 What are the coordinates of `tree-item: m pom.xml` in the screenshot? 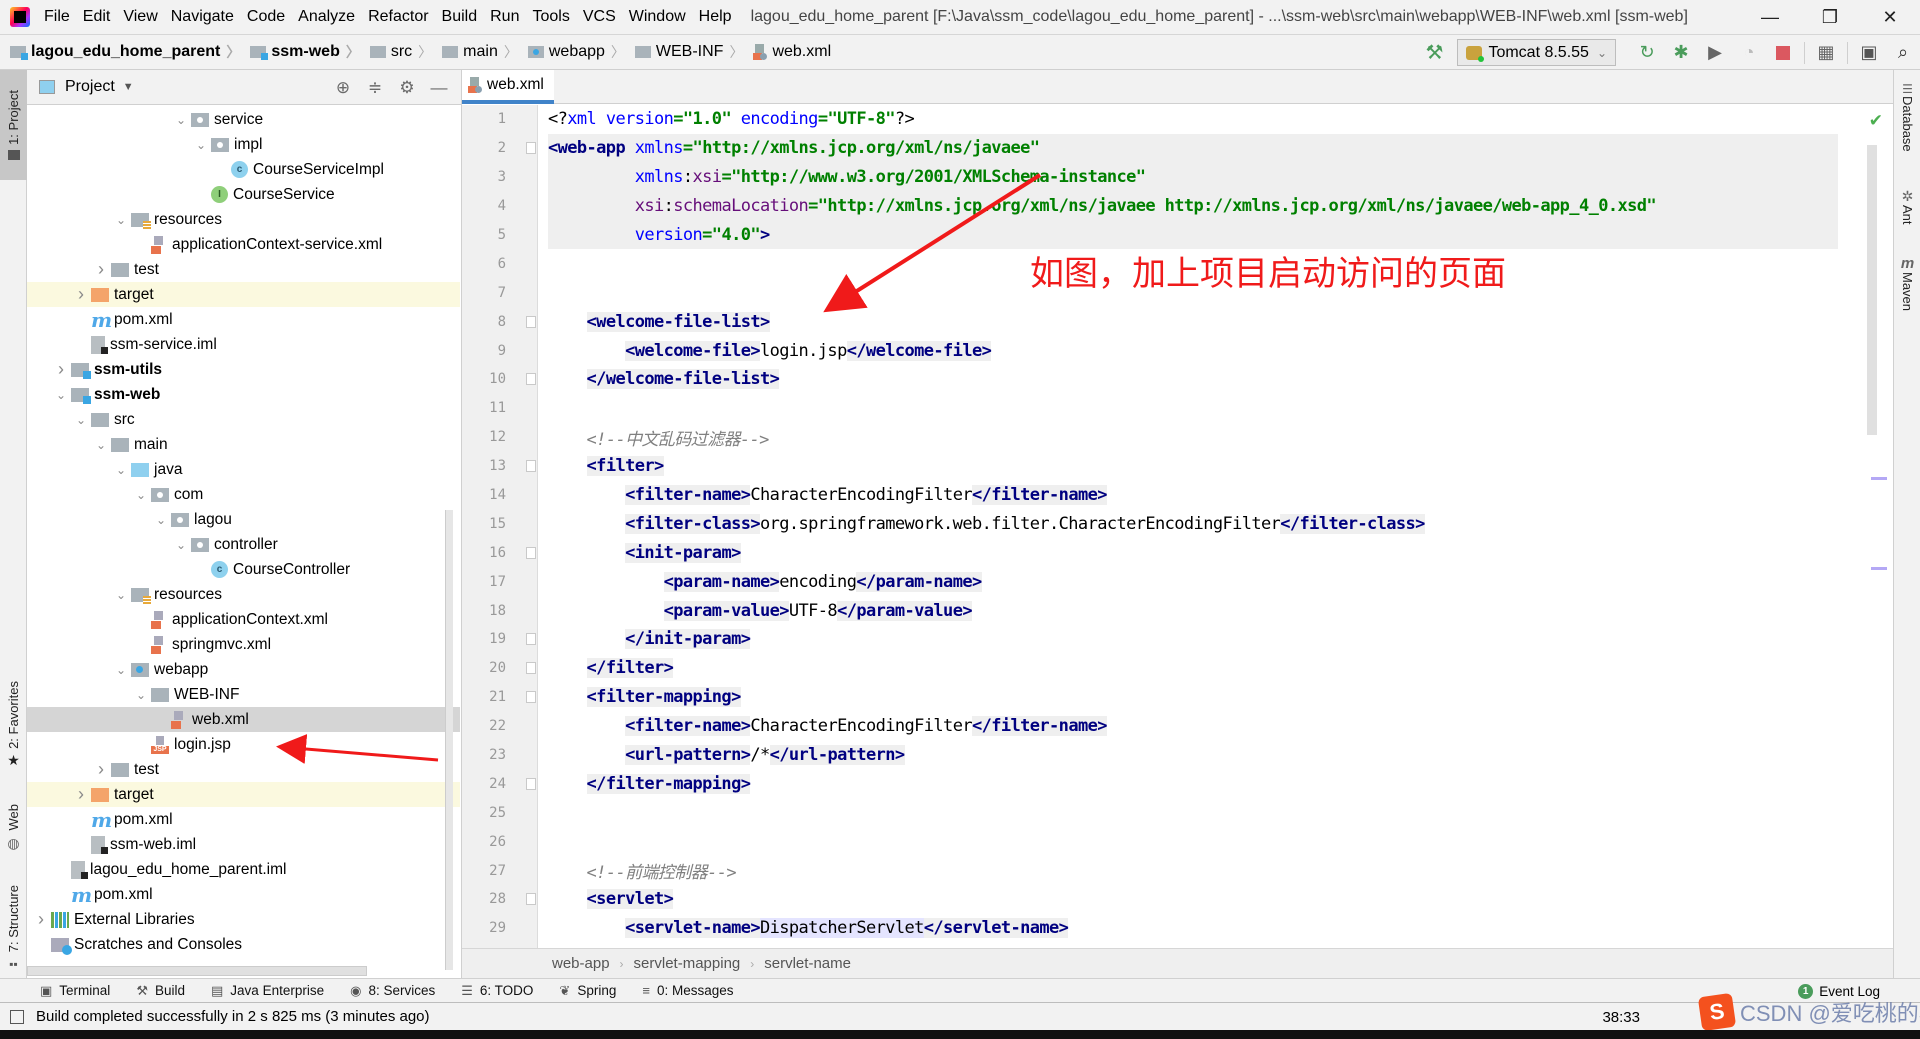 It's located at (243, 894).